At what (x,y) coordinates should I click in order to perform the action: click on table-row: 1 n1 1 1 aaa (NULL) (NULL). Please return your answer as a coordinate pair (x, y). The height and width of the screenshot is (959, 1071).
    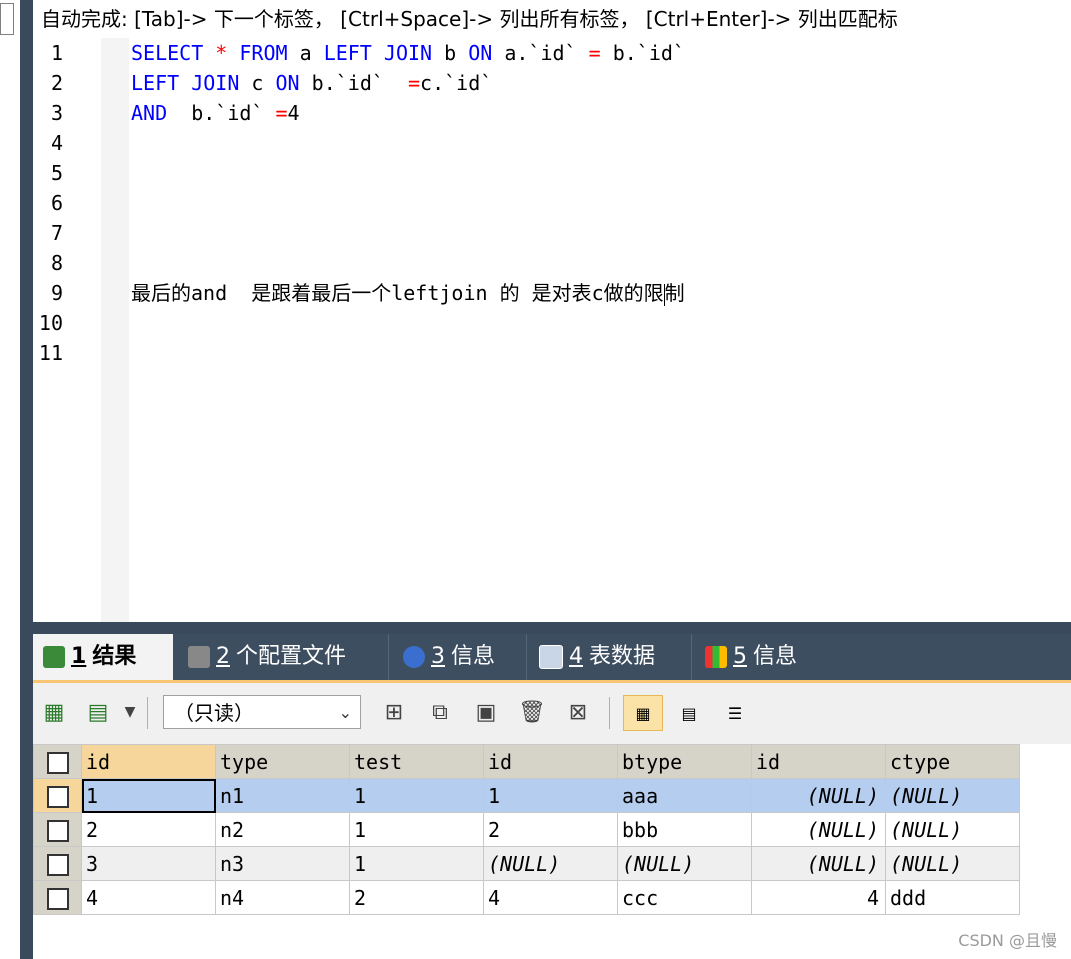
    Looking at the image, I should click on (526, 795).